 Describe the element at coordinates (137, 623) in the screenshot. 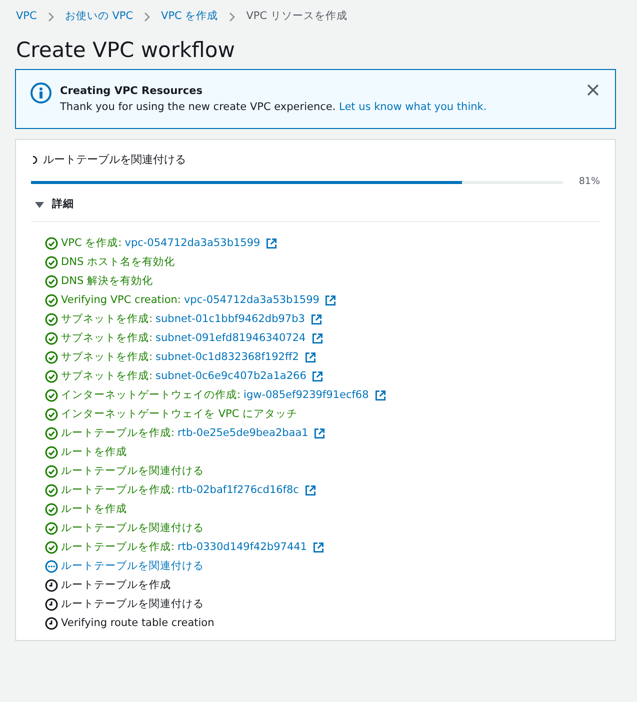

I see `step-label: Verifying route table creation` at that location.